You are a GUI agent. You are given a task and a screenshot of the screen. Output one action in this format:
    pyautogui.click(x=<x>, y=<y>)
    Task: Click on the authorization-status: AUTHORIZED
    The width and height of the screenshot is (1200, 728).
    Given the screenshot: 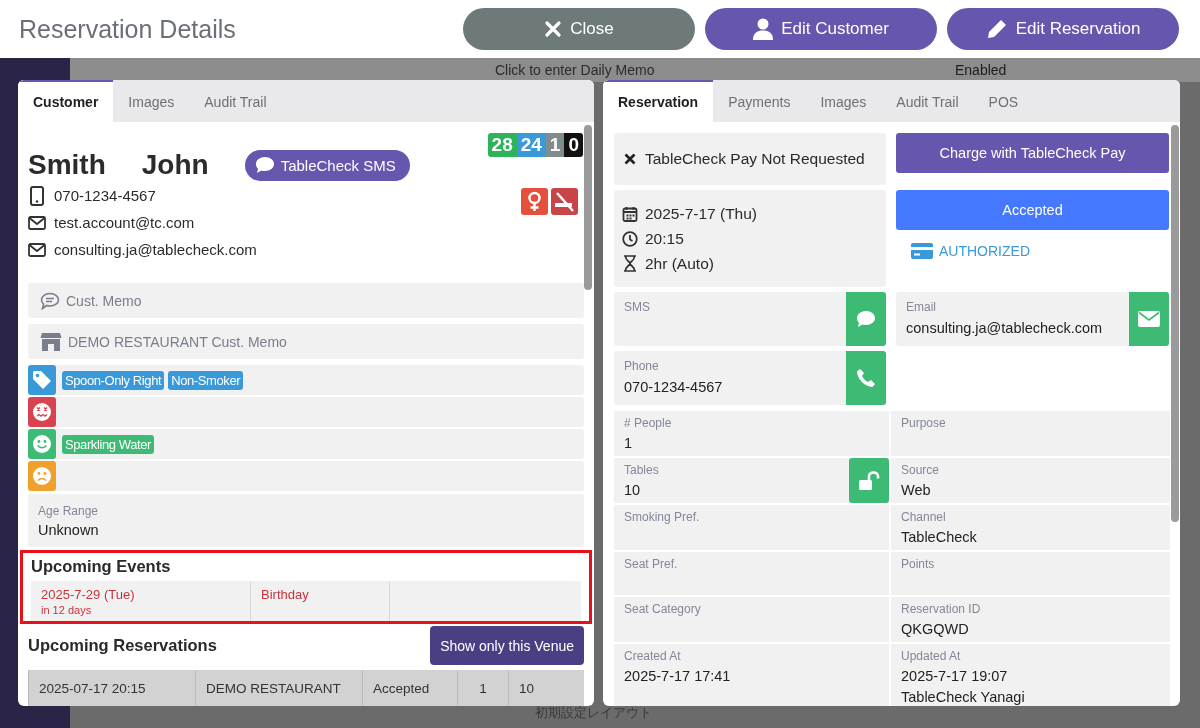 What is the action you would take?
    pyautogui.click(x=984, y=251)
    